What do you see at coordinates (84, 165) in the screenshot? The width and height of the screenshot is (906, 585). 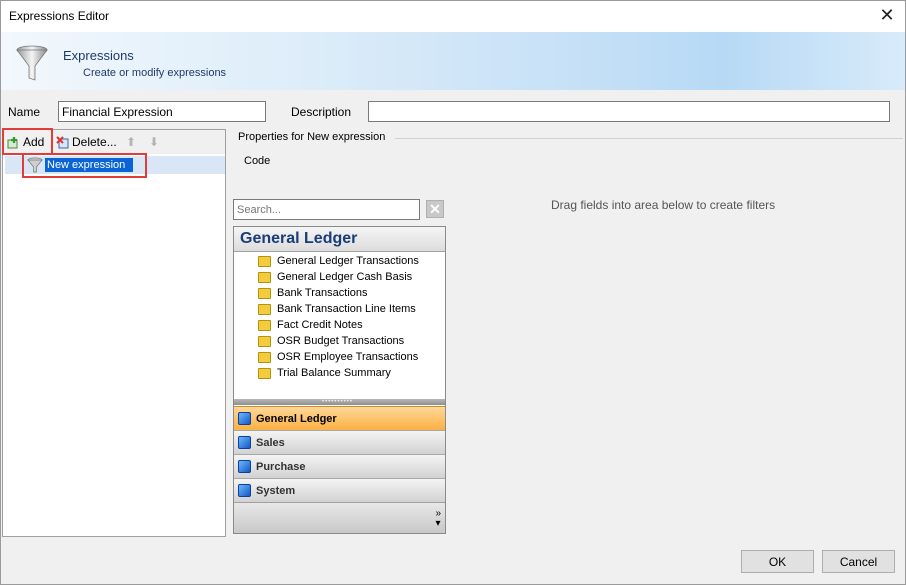 I see `new-expression-highlight` at bounding box center [84, 165].